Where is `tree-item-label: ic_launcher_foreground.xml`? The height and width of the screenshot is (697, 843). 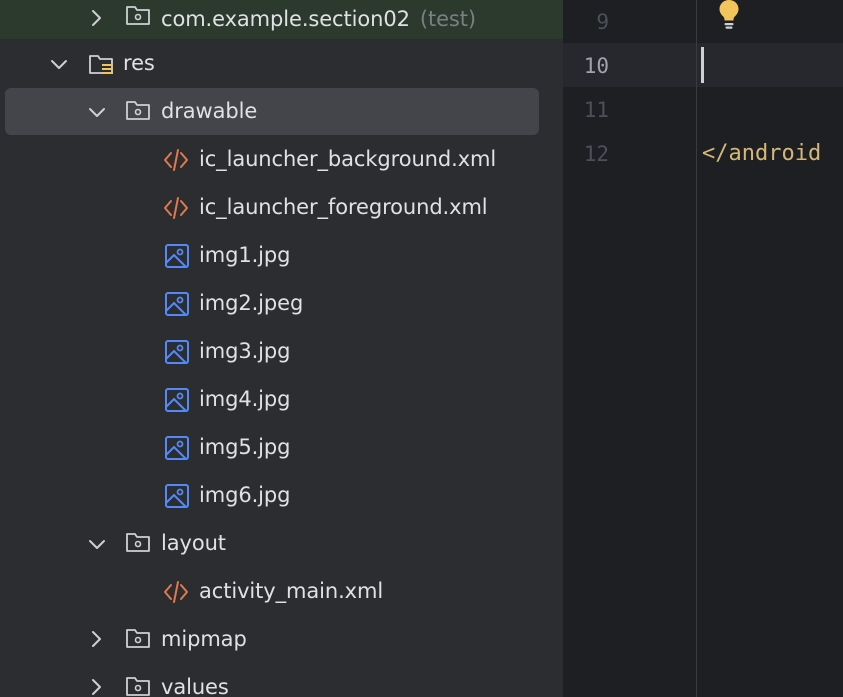 tree-item-label: ic_launcher_foreground.xml is located at coordinates (343, 207).